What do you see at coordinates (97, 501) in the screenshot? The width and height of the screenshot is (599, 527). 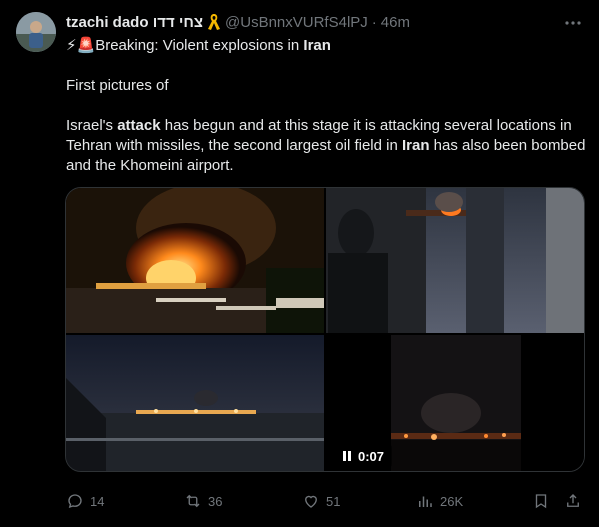 I see `reply-count: 14` at bounding box center [97, 501].